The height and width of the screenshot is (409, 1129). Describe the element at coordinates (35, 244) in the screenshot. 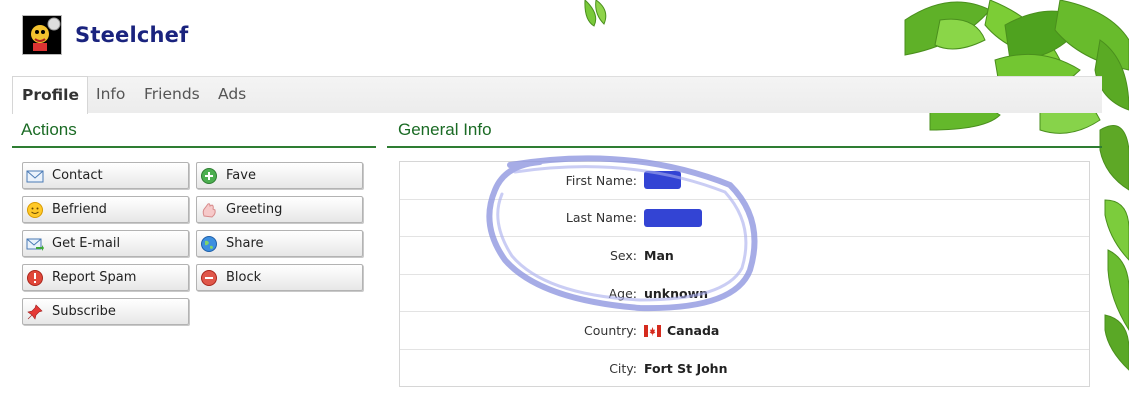

I see `email-arrow-icon` at that location.